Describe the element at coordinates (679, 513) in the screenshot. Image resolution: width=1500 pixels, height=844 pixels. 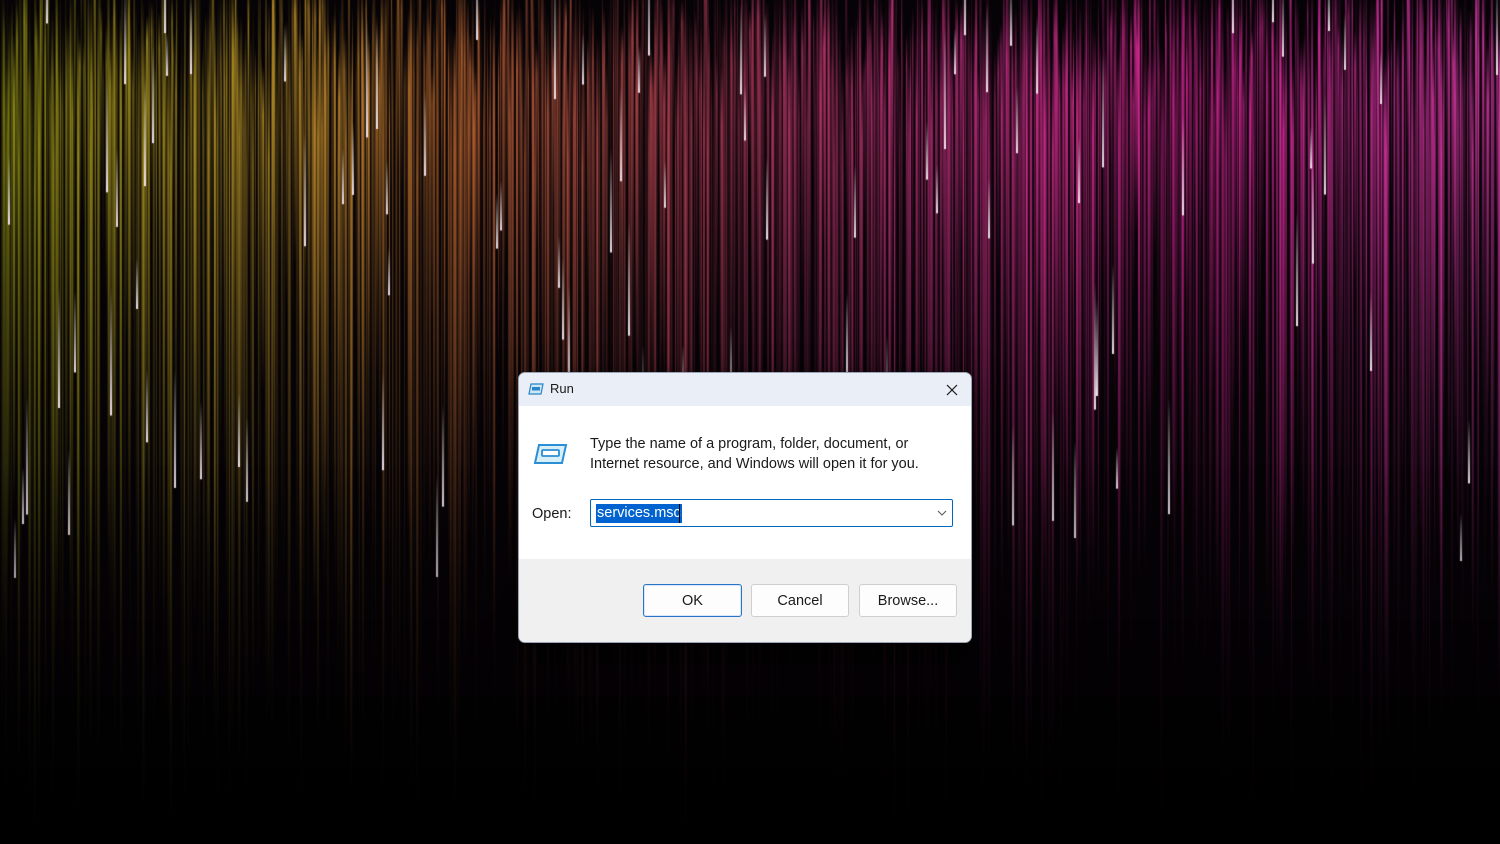
I see `text-caret` at that location.